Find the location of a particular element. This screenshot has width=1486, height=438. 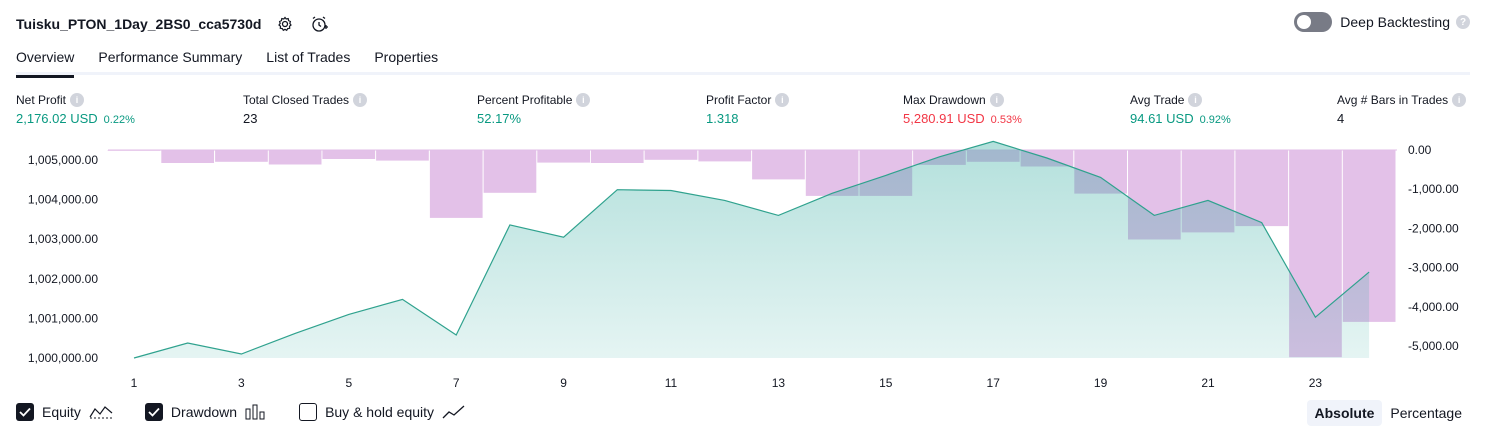

metric-label: Percent Profitable is located at coordinates (525, 100).